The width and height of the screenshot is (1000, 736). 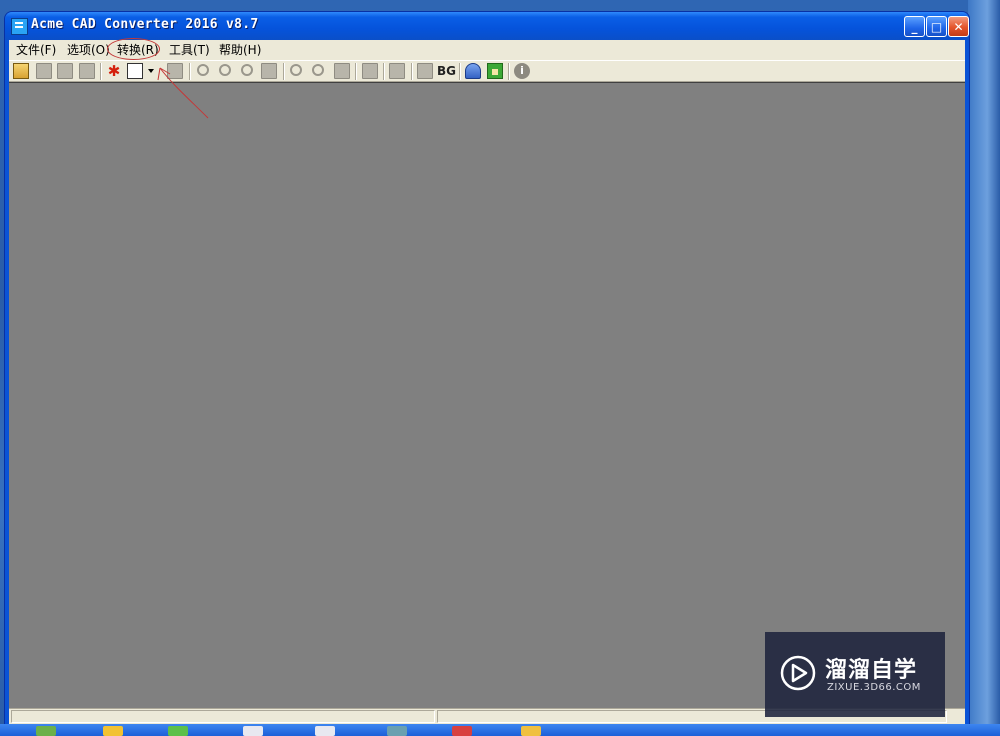 I want to click on pan-icon, so click(x=318, y=70).